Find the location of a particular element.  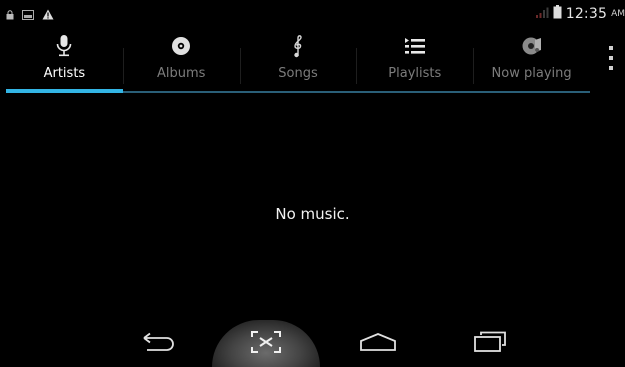

tab-now-playing: Now playing is located at coordinates (531, 62).